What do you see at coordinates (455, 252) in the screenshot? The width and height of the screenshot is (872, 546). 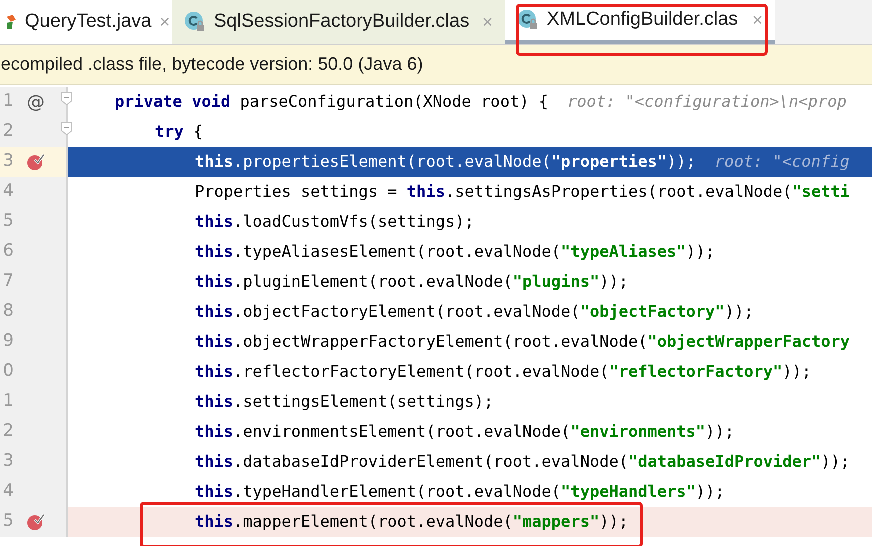 I see `code-line: this.typeAliasesElement(root.evalNode("typeAliases"));` at bounding box center [455, 252].